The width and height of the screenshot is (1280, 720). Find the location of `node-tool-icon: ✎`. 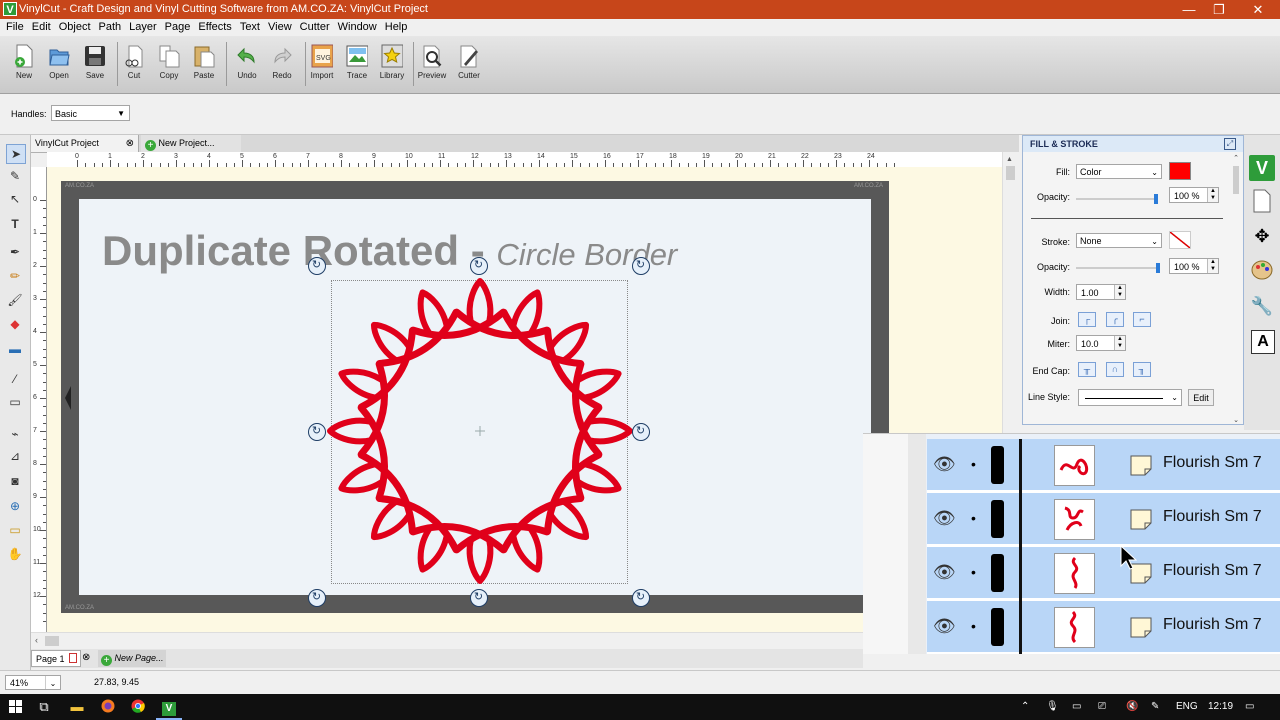

node-tool-icon: ✎ is located at coordinates (15, 176).